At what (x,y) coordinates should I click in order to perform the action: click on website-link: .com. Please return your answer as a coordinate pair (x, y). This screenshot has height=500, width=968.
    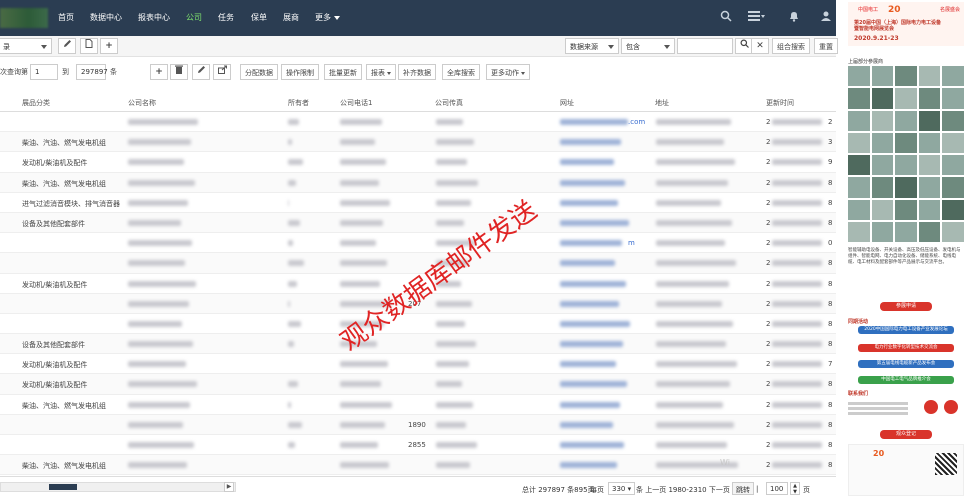
    Looking at the image, I should click on (636, 122).